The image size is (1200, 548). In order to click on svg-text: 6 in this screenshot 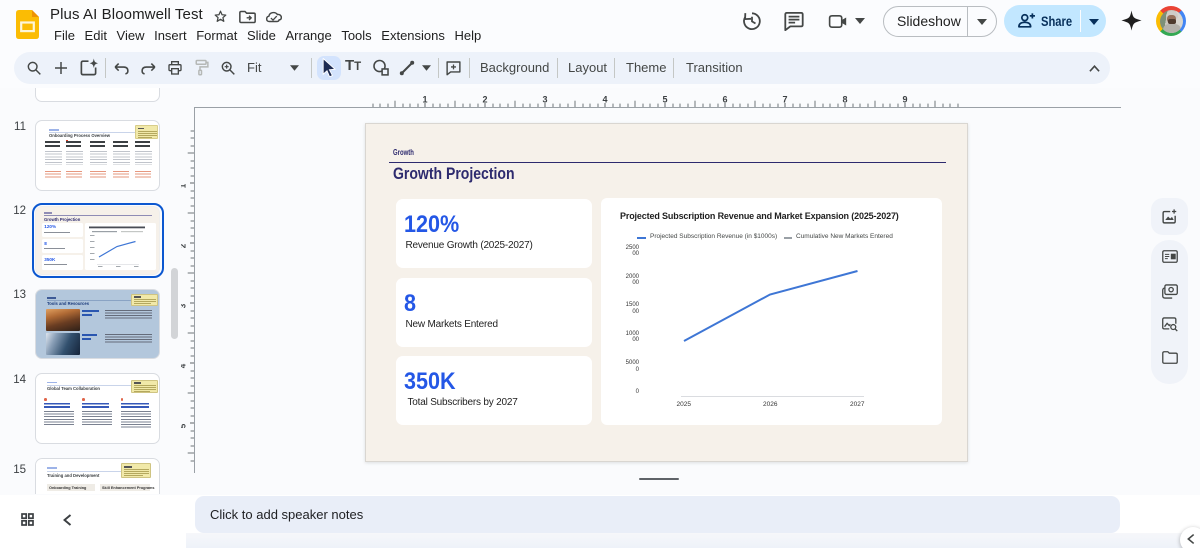, I will do `click(724, 100)`.